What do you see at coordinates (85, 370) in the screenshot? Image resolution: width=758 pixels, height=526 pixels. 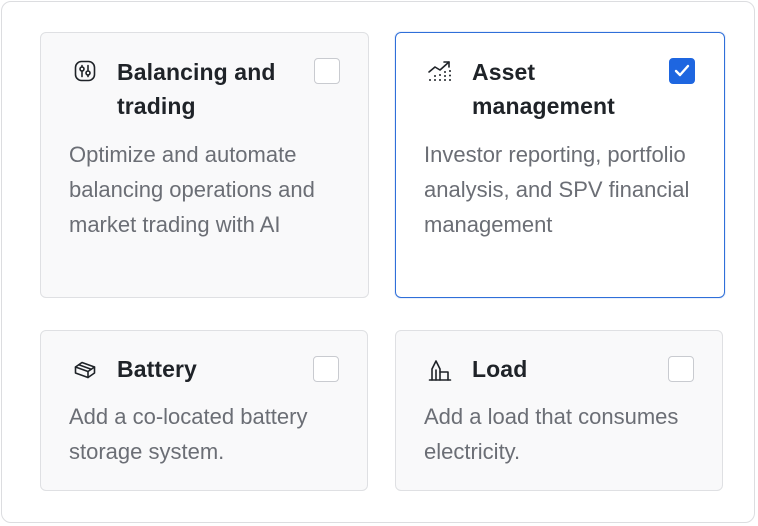 I see `battery-box-icon` at bounding box center [85, 370].